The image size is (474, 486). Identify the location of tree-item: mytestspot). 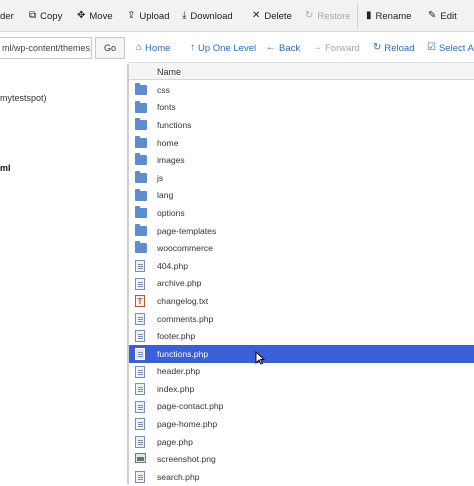
(23, 98).